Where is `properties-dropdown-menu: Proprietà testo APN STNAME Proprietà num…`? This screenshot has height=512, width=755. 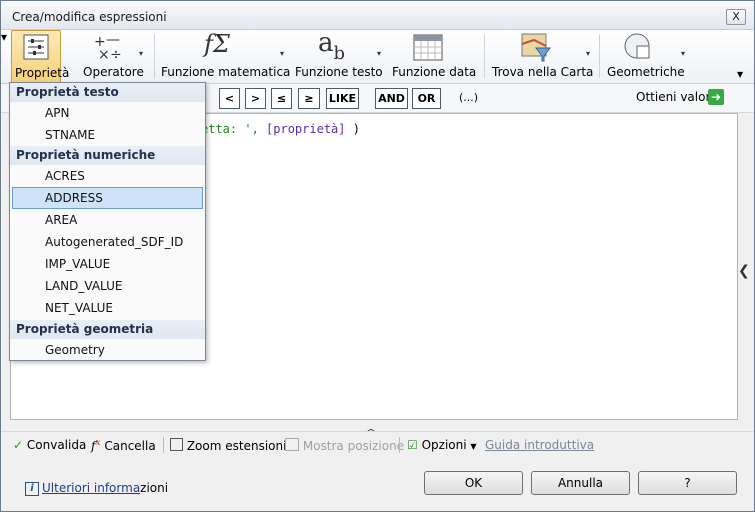 properties-dropdown-menu: Proprietà testo APN STNAME Proprietà num… is located at coordinates (107, 221).